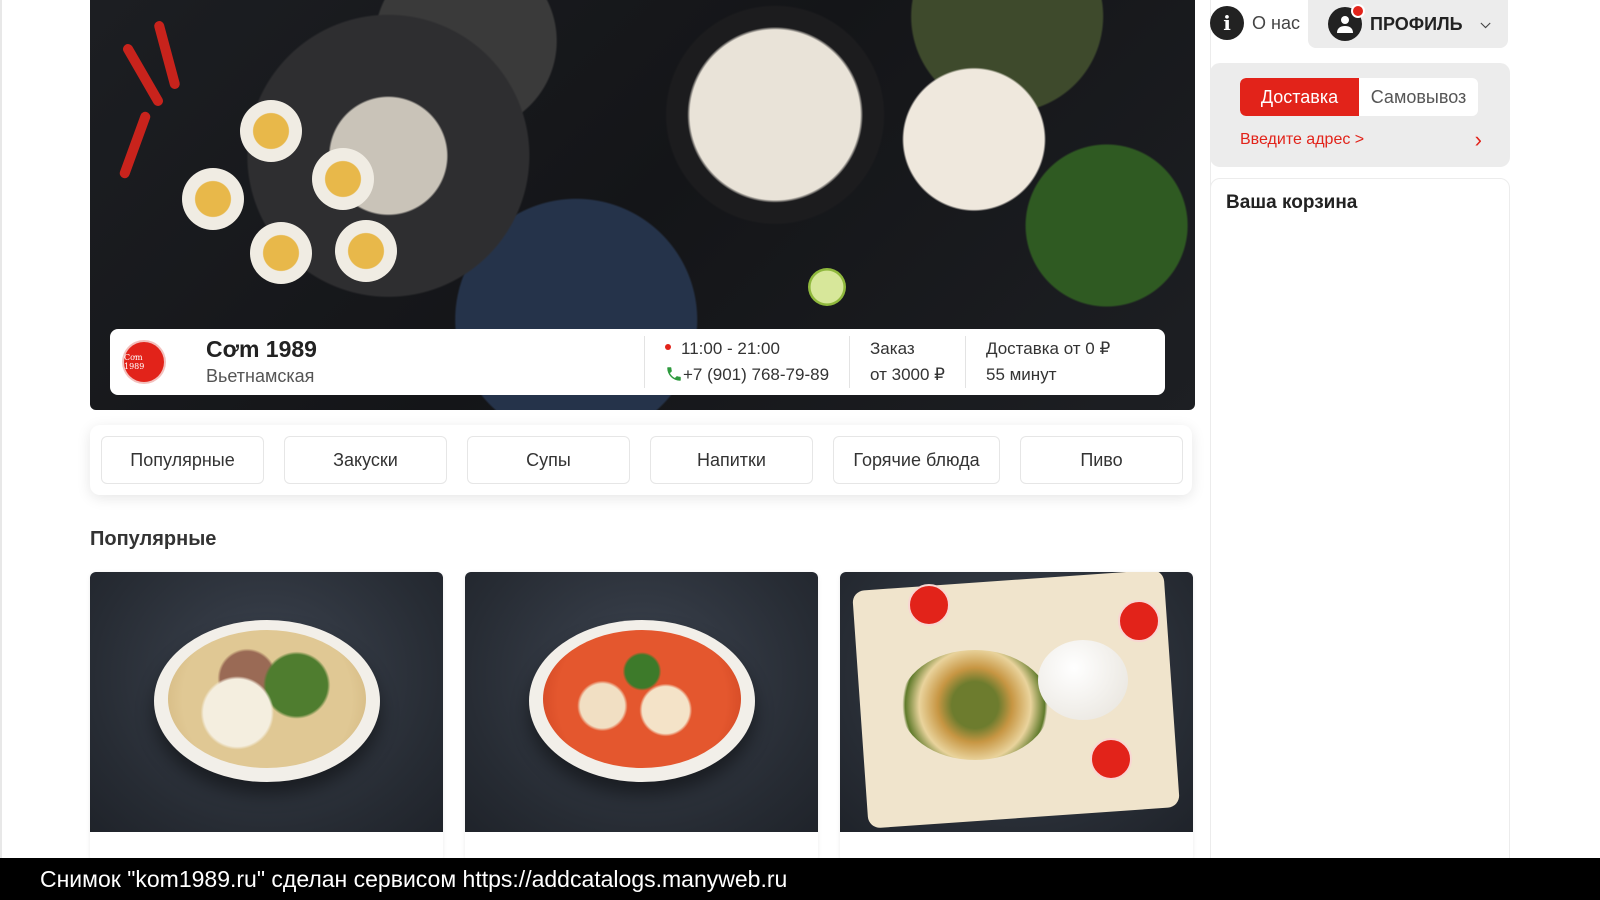  What do you see at coordinates (425, 362) in the screenshot?
I see `restaurant-name-block: Cơm 1989 Вьетнамская` at bounding box center [425, 362].